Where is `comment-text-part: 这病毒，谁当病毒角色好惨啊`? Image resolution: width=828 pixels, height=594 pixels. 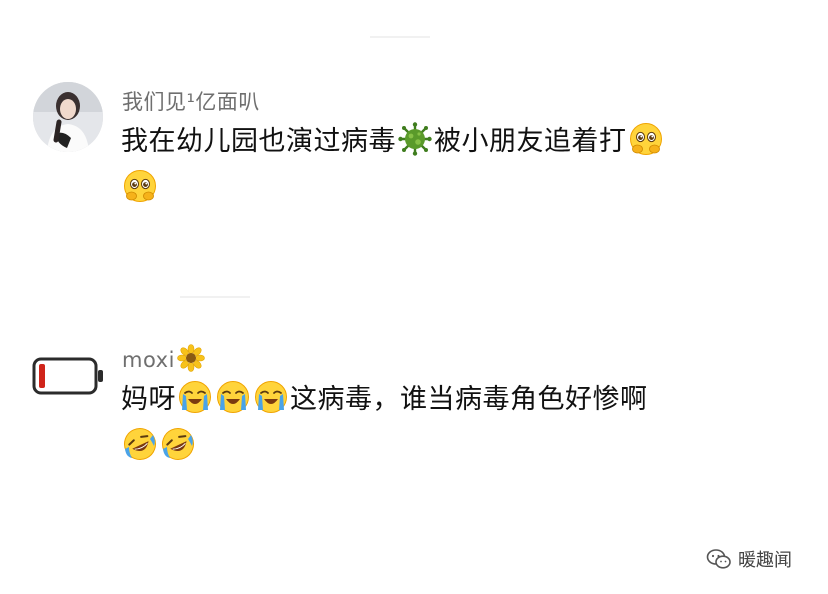
comment-text-part: 这病毒，谁当病毒角色好惨啊 is located at coordinates (469, 399).